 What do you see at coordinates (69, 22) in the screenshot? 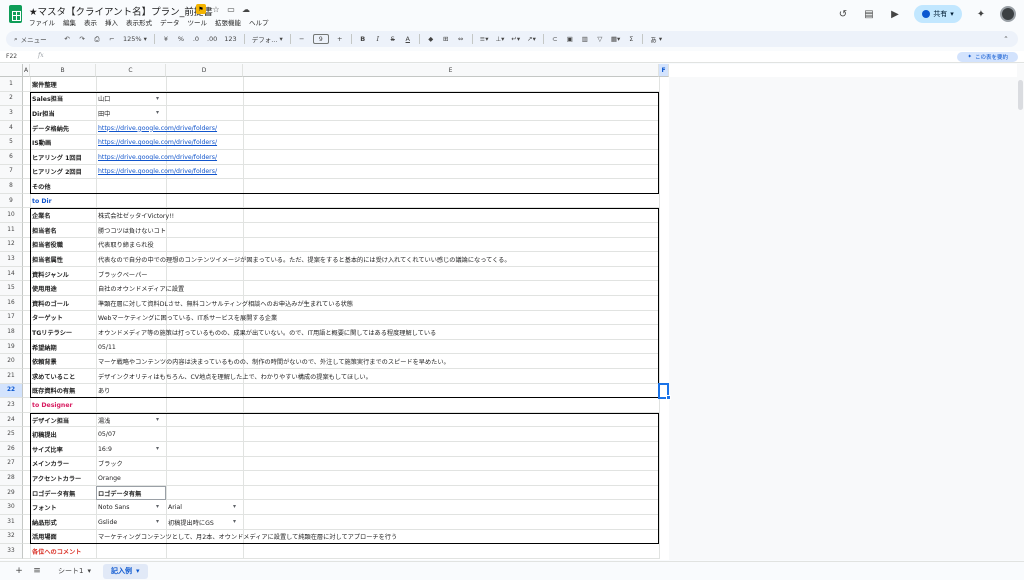
I see `menu-edit: 編集` at bounding box center [69, 22].